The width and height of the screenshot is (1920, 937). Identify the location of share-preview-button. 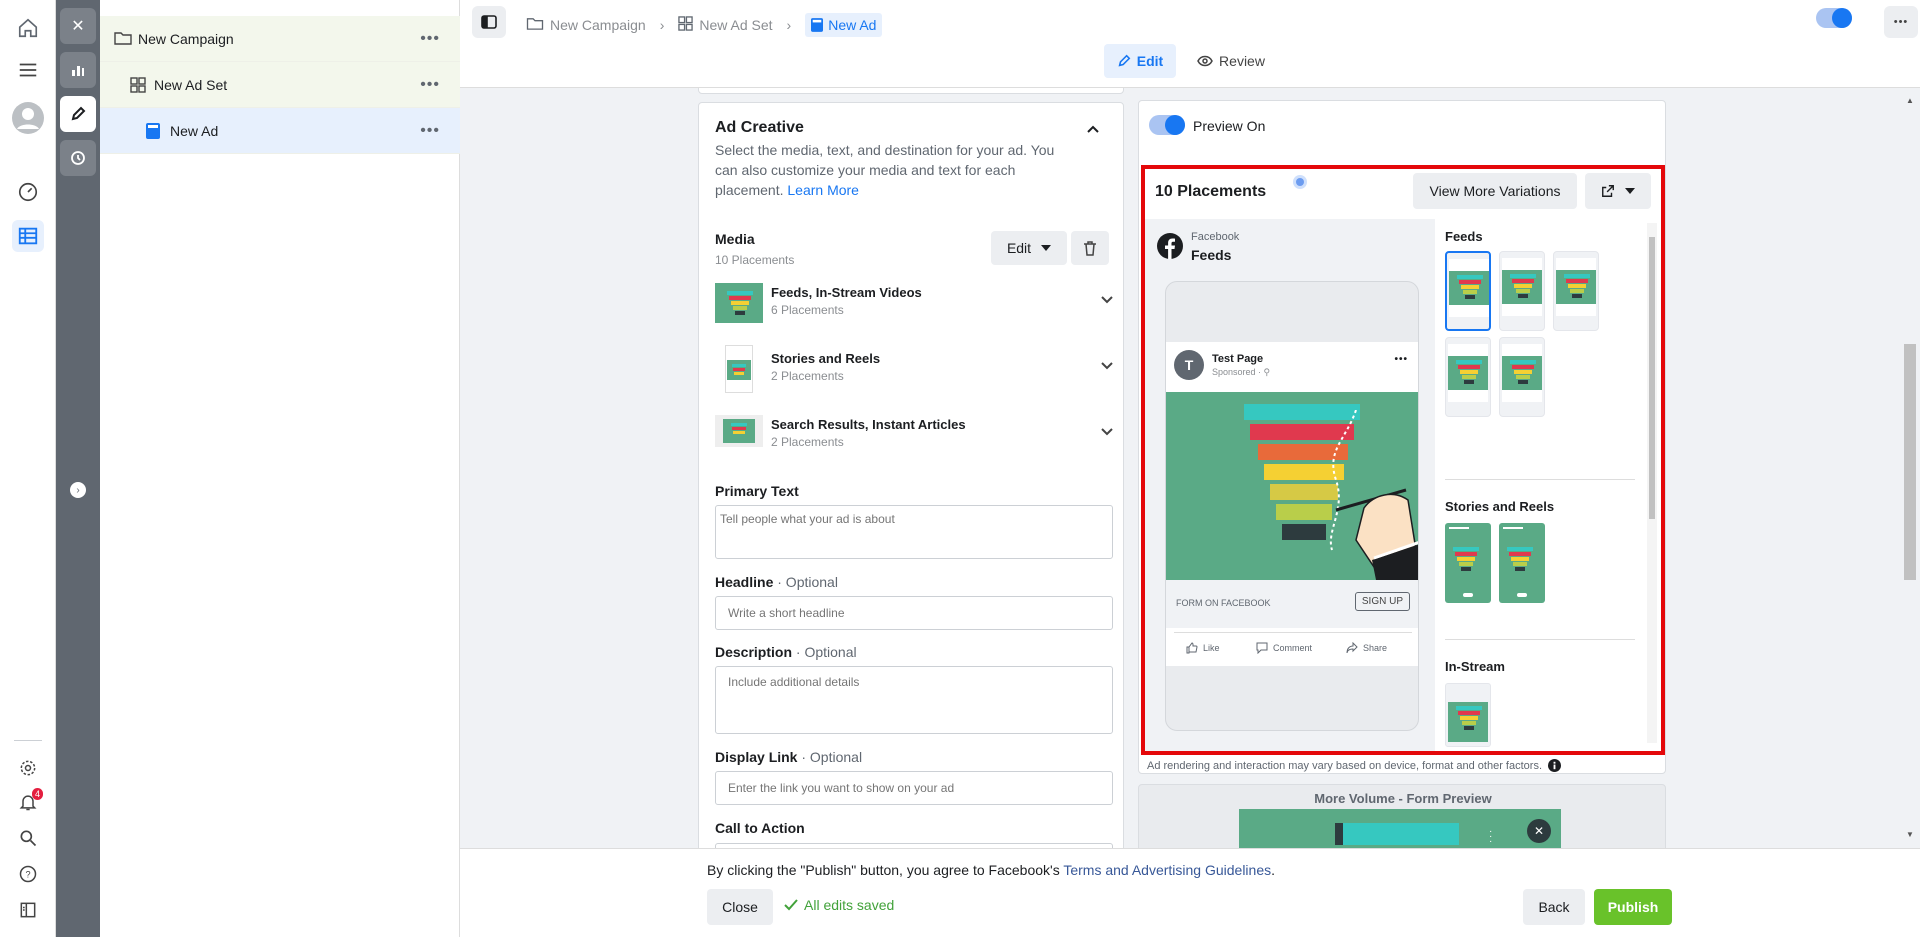
(1618, 191).